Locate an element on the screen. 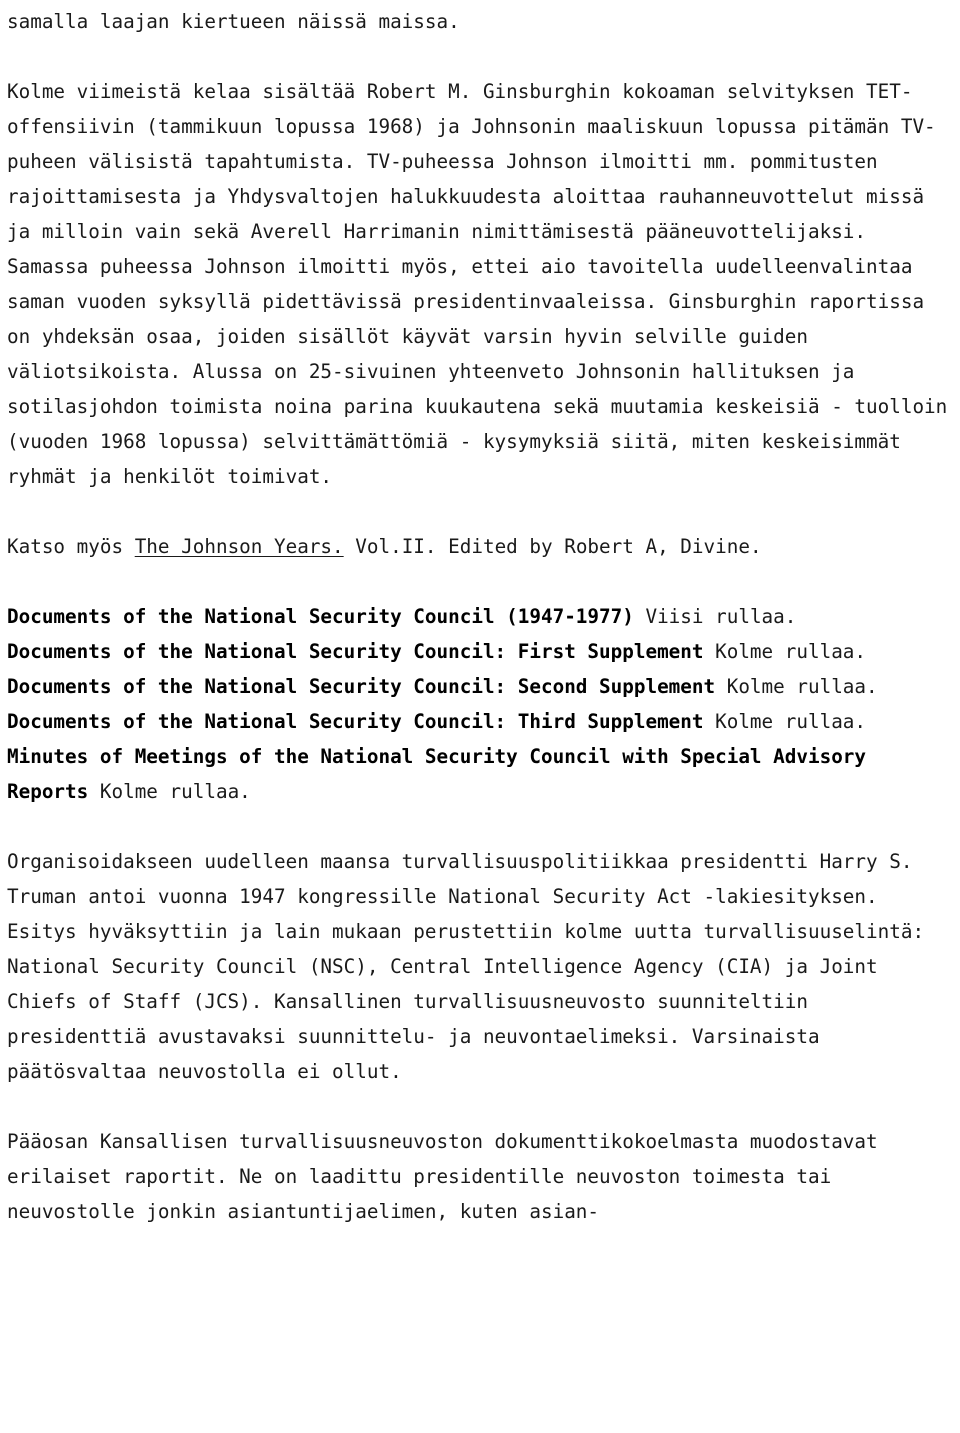 The image size is (960, 1433). paragraph-1: samalla laajan kiertueen näissä maissa. is located at coordinates (233, 21).